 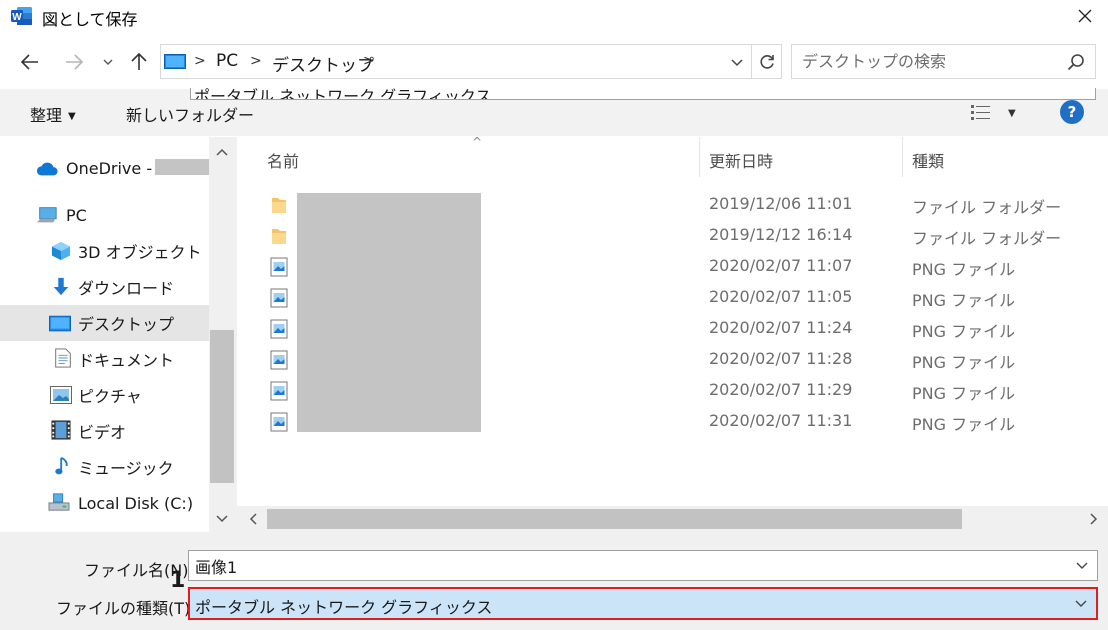 What do you see at coordinates (126, 468) in the screenshot?
I see `sidebar-item-label: ミュージック` at bounding box center [126, 468].